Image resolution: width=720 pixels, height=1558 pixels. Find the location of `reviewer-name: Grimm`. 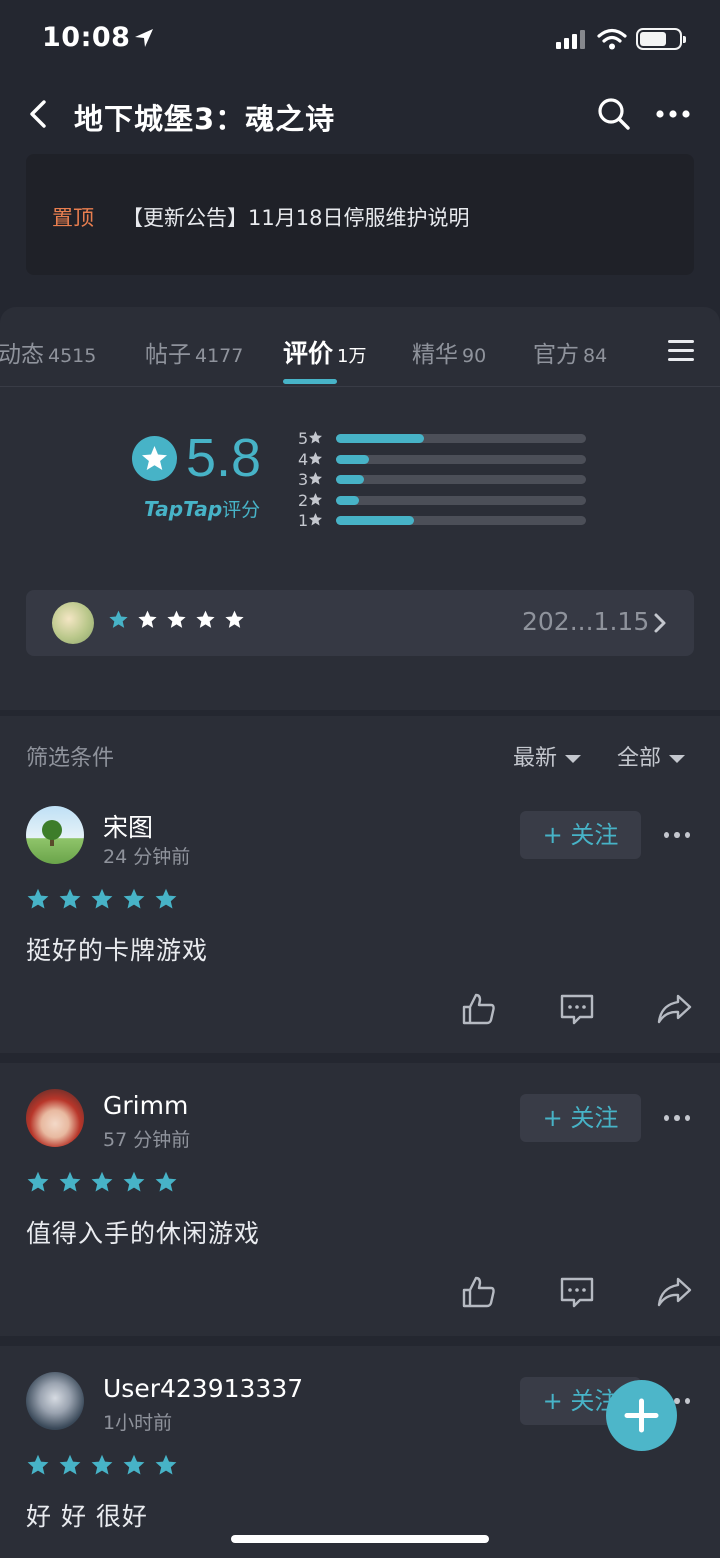

reviewer-name: Grimm is located at coordinates (145, 1105).